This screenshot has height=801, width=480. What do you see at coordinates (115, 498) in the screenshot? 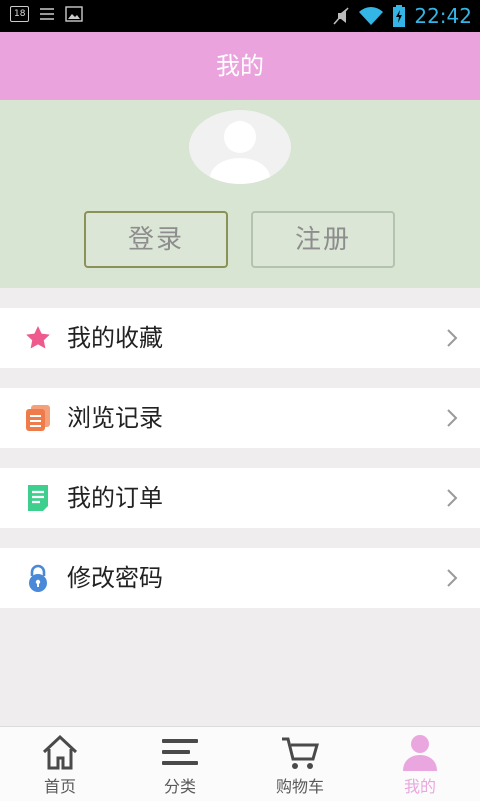
I see `menu-label-orders: 我的订单` at bounding box center [115, 498].